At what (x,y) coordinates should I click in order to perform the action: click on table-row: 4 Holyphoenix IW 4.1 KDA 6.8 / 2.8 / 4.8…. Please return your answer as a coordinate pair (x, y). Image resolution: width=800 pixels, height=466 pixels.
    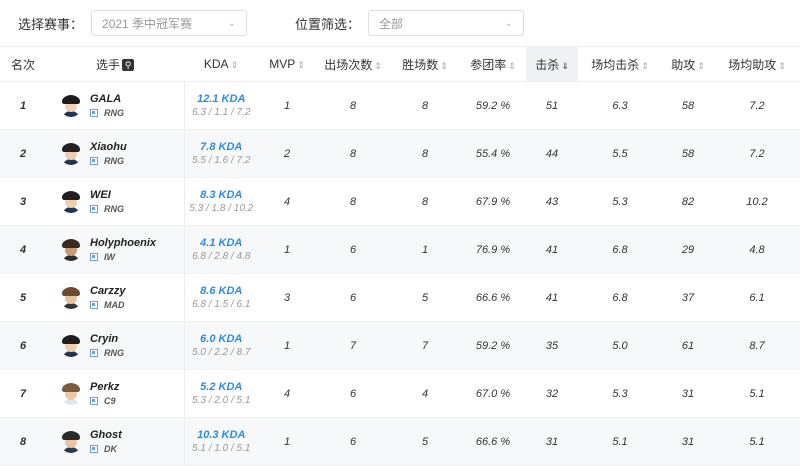
    Looking at the image, I should click on (400, 249).